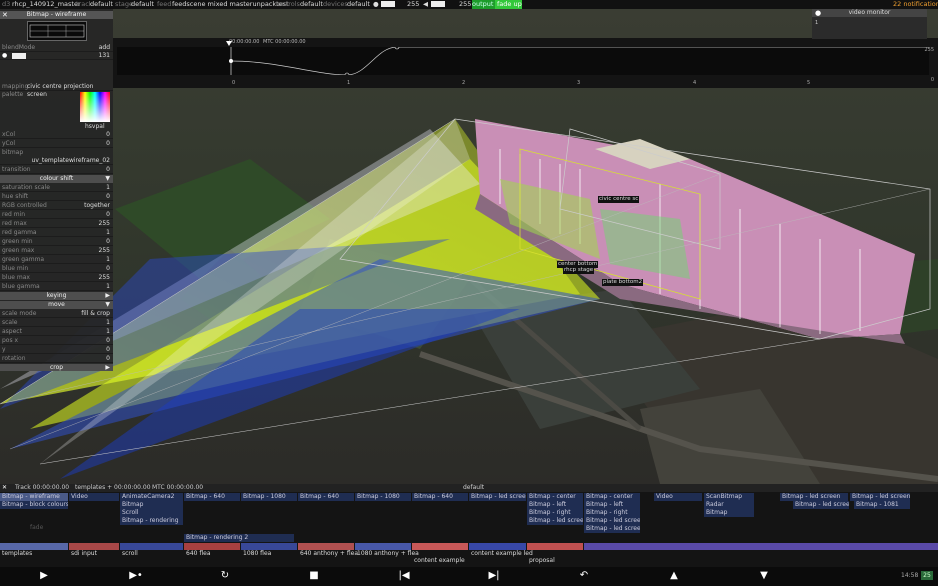 The height and width of the screenshot is (586, 938). Describe the element at coordinates (358, 4) in the screenshot. I see `devices-value: default` at that location.